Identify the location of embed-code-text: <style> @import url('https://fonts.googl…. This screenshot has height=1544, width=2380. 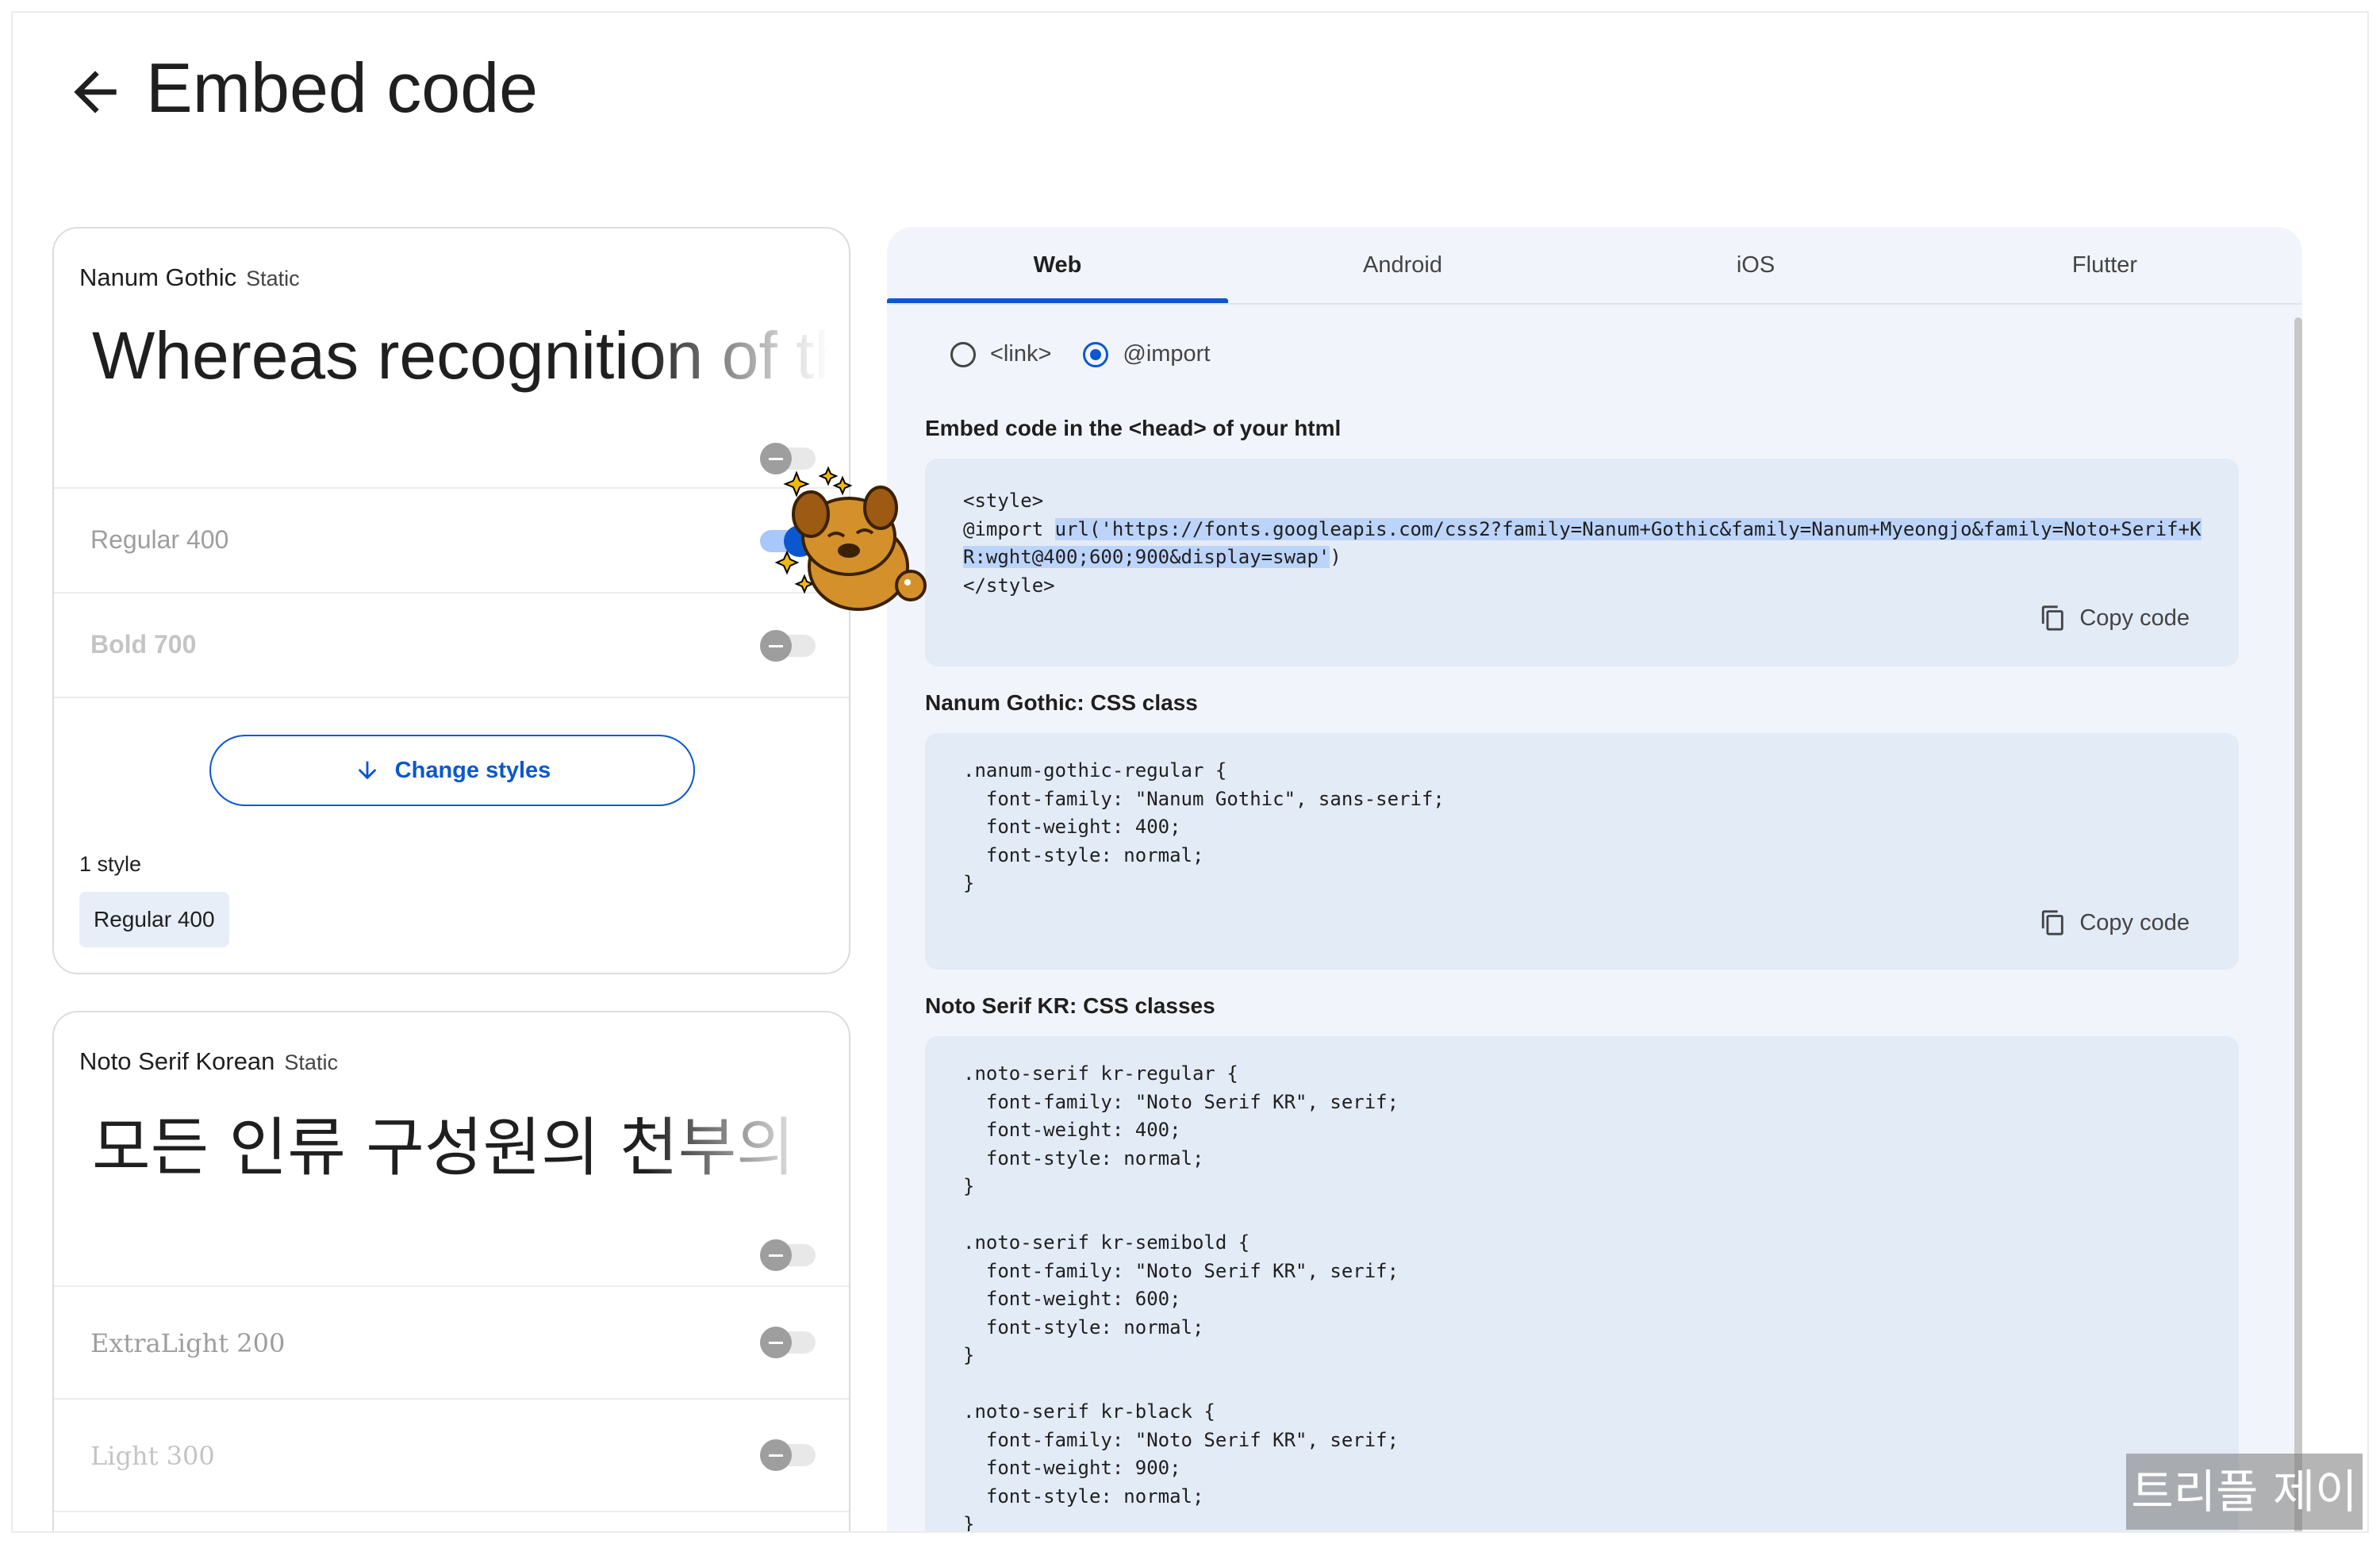
(1582, 543).